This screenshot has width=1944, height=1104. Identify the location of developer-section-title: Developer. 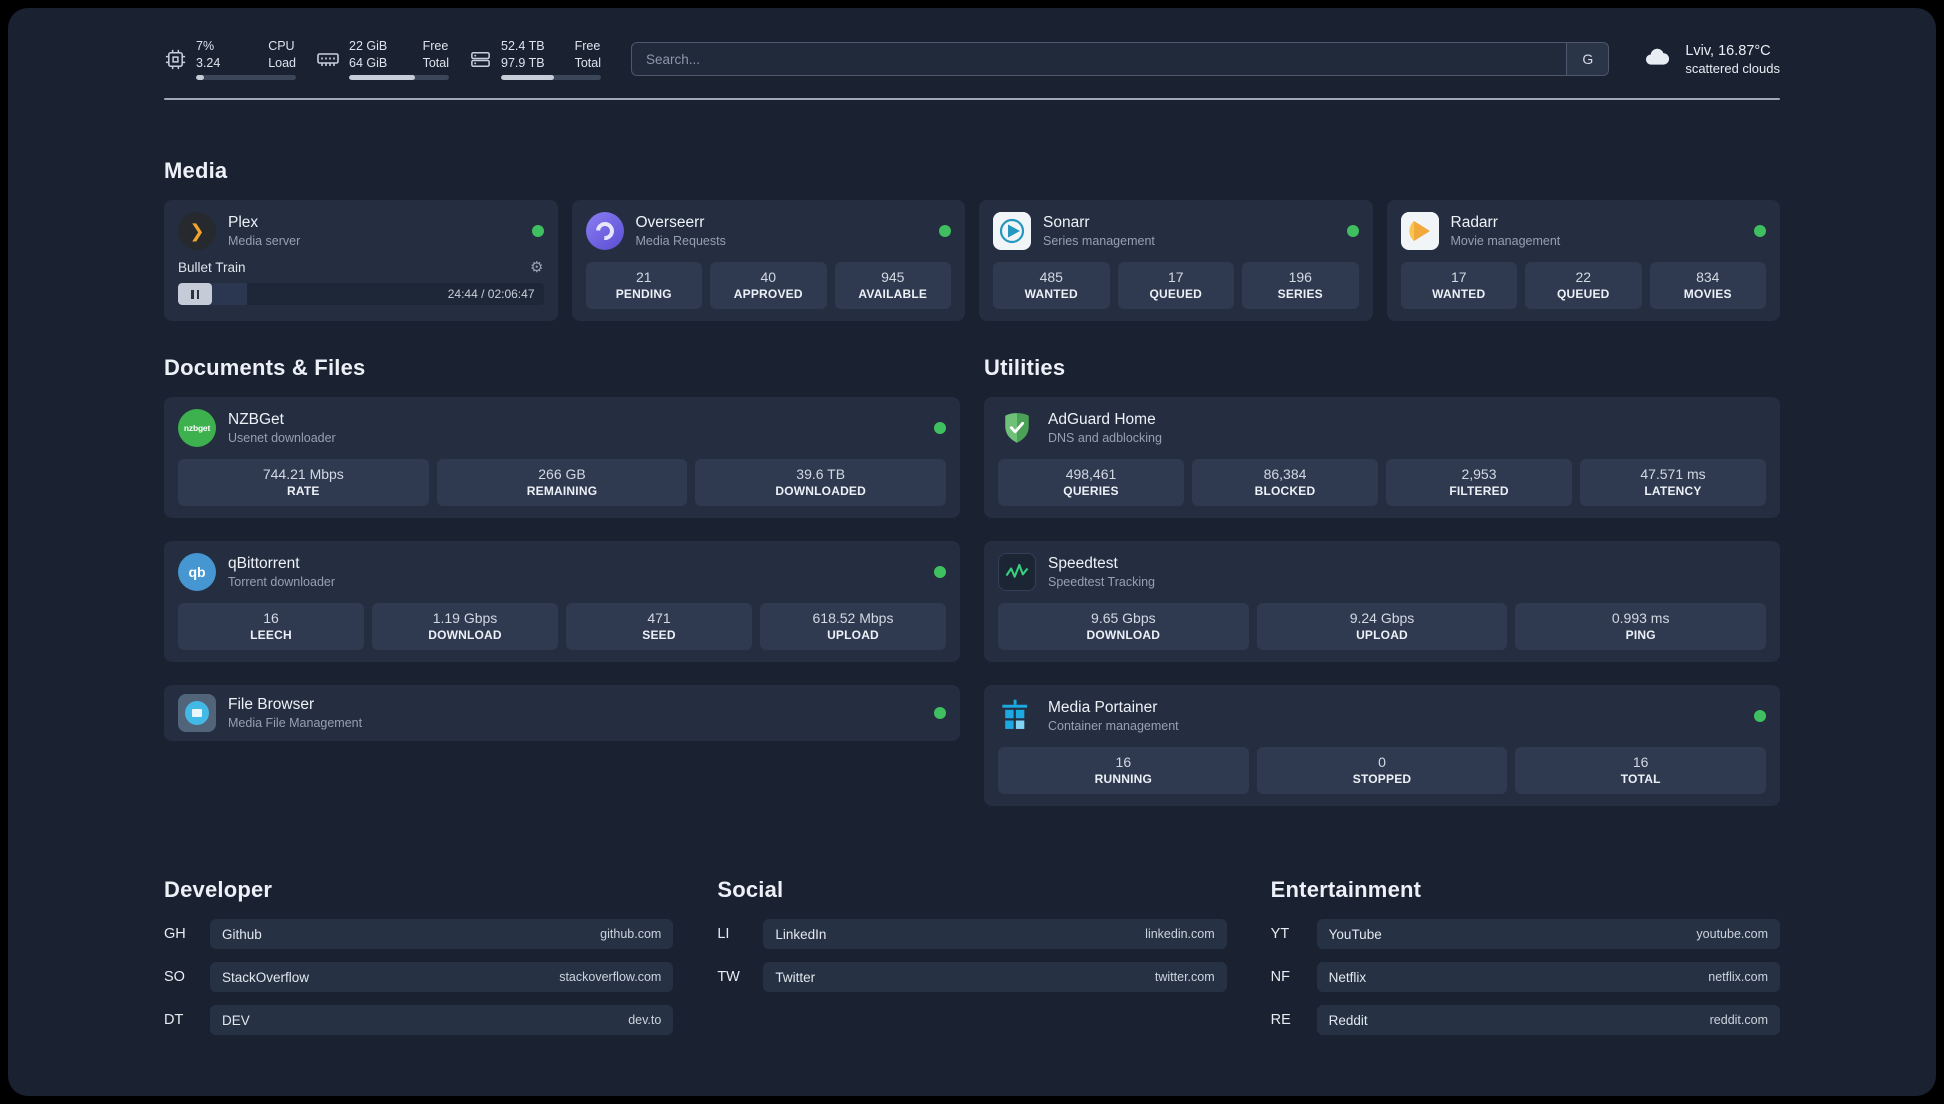
(218, 889).